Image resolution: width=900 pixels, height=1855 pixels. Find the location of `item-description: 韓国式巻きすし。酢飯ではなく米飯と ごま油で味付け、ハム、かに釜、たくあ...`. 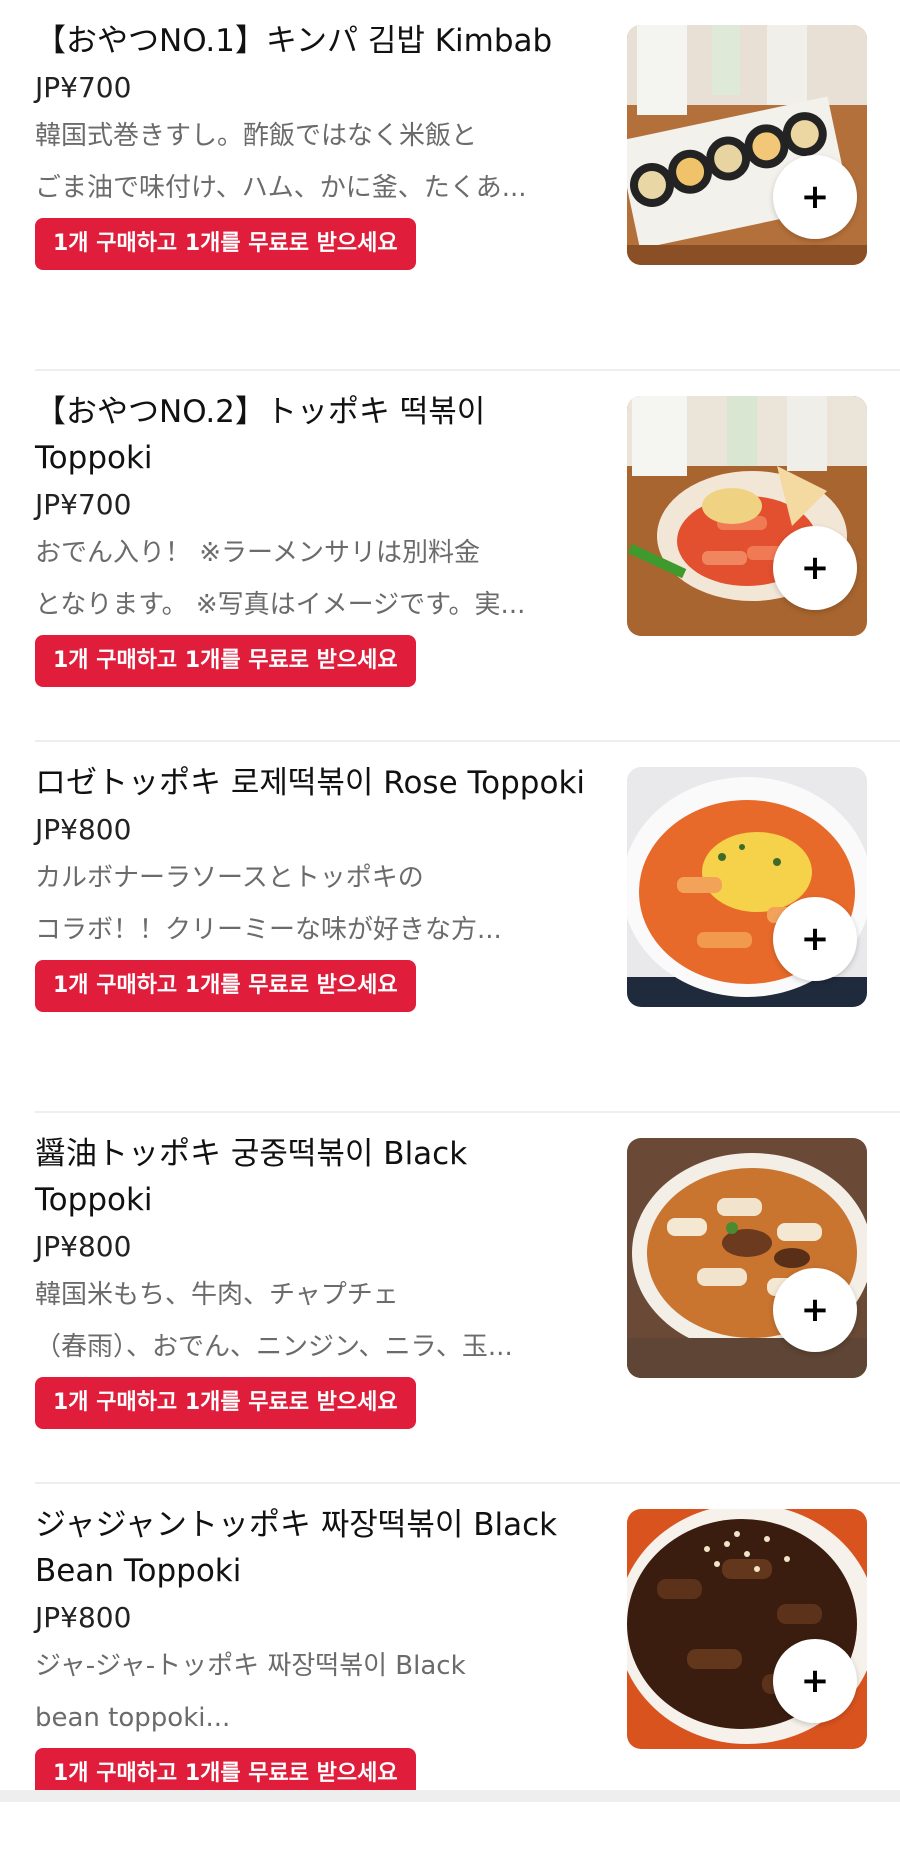

item-description: 韓国式巻きすし。酢飯ではなく米飯と ごま油で味付け、ハム、かに釜、たくあ... is located at coordinates (312, 162).